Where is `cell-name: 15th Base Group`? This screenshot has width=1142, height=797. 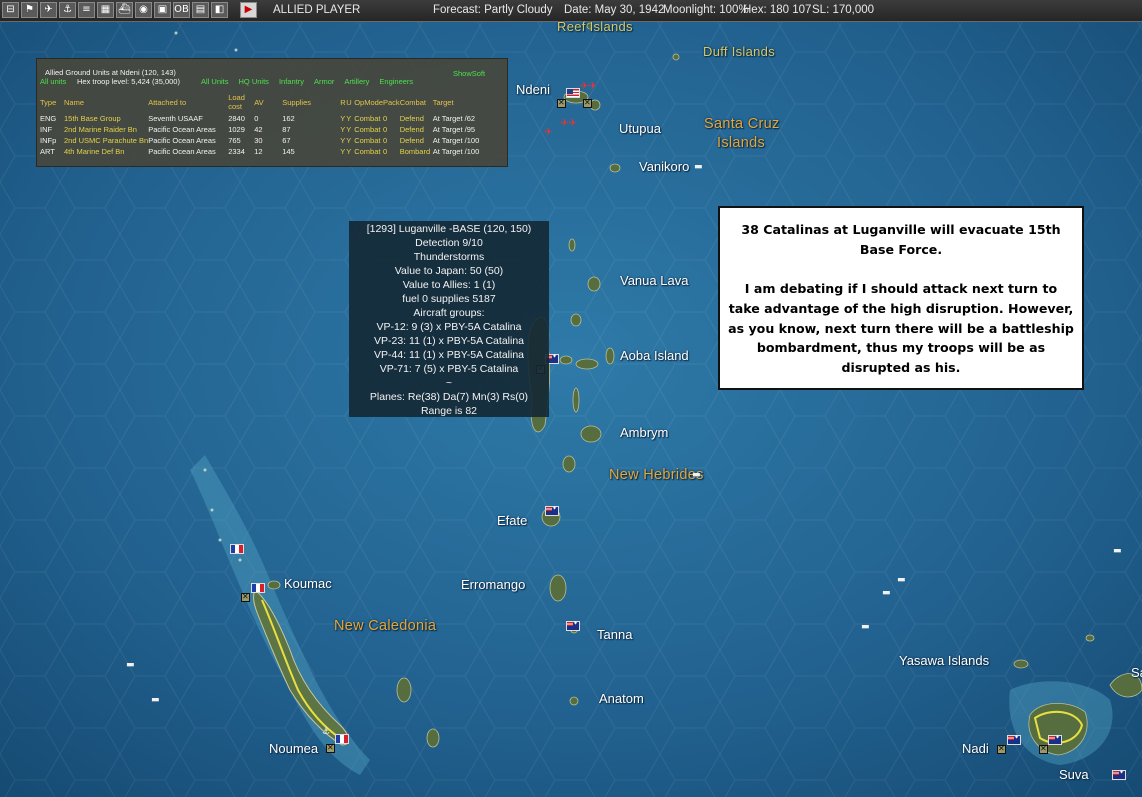 cell-name: 15th Base Group is located at coordinates (106, 118).